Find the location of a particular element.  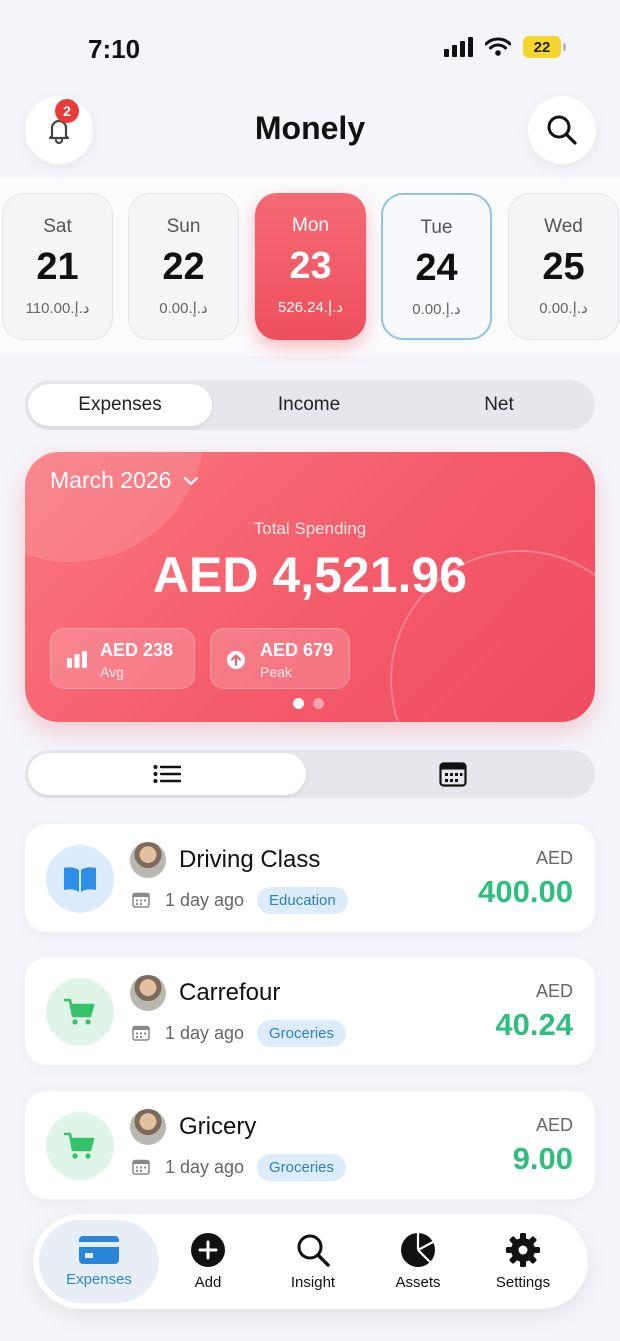

transaction-amount: 400.00 is located at coordinates (525, 891).